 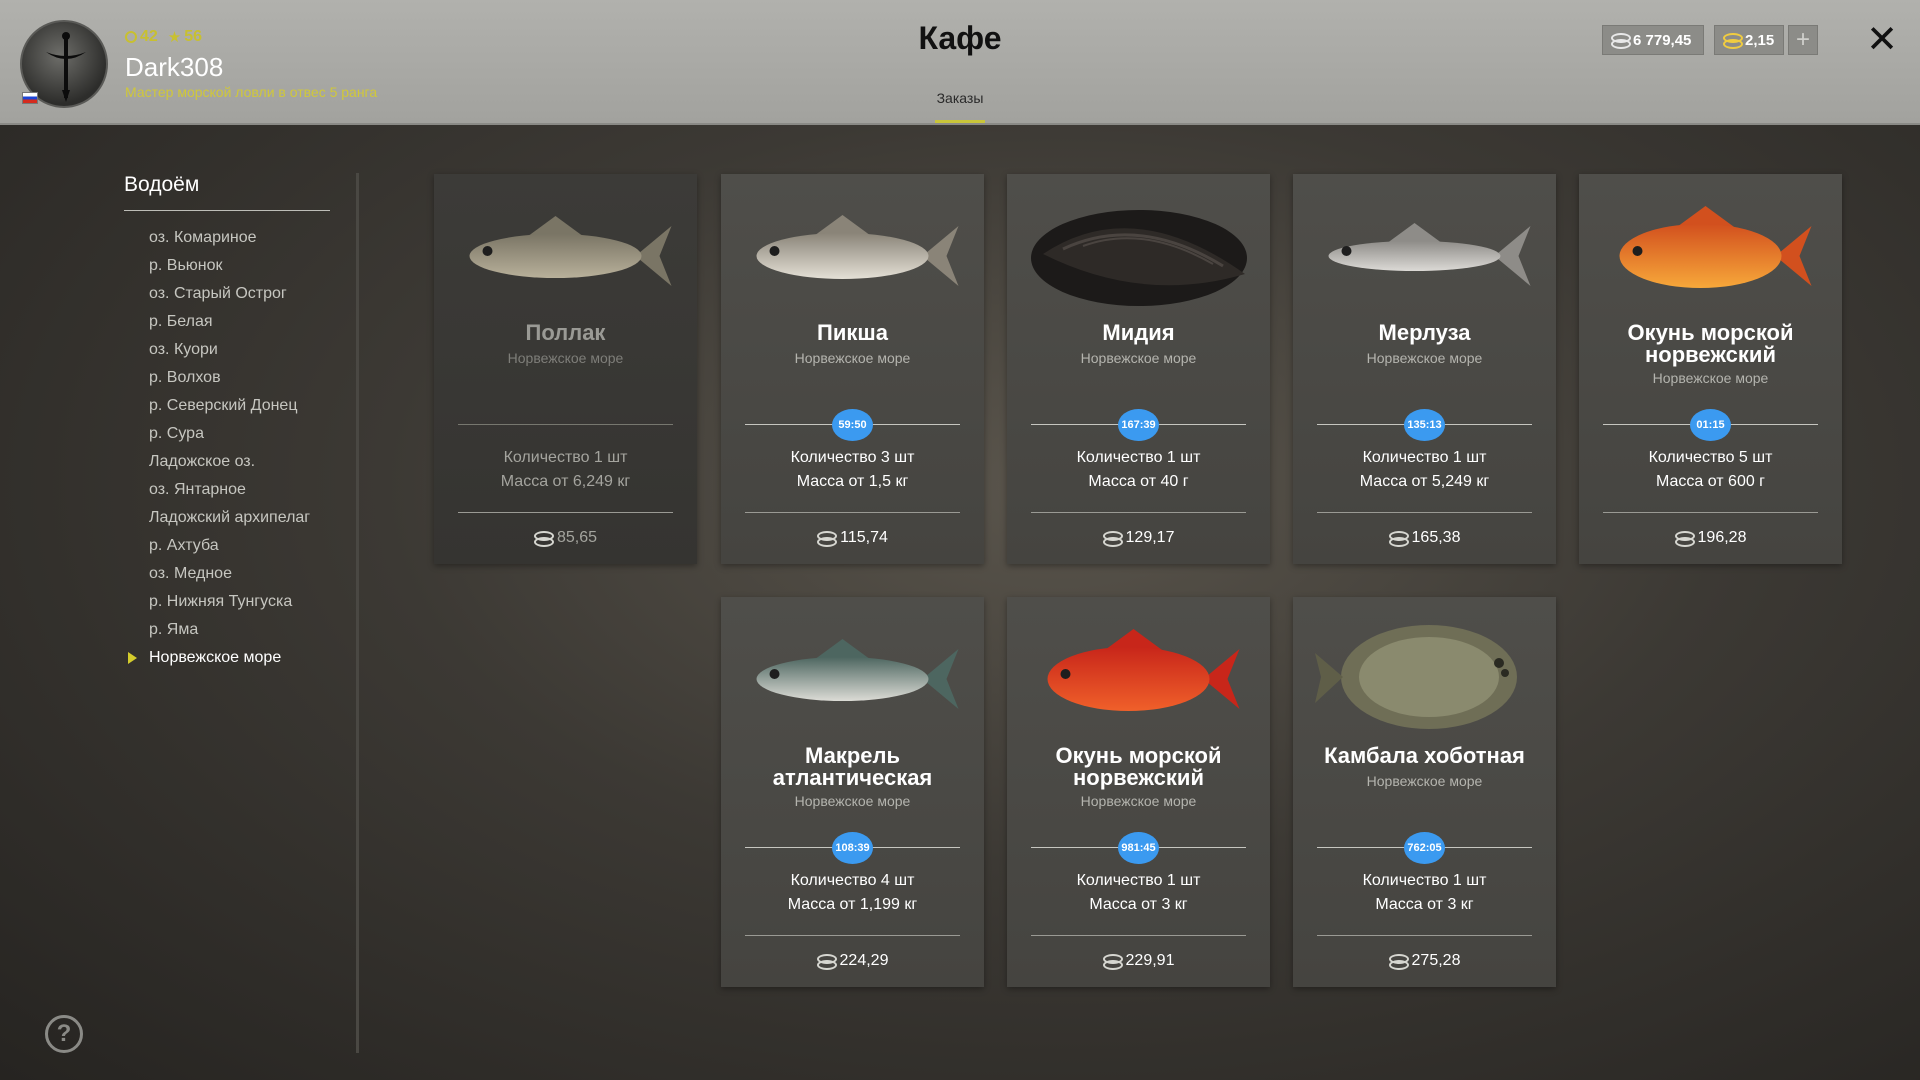 I want to click on silver-balance: 6 779,45, so click(x=1653, y=40).